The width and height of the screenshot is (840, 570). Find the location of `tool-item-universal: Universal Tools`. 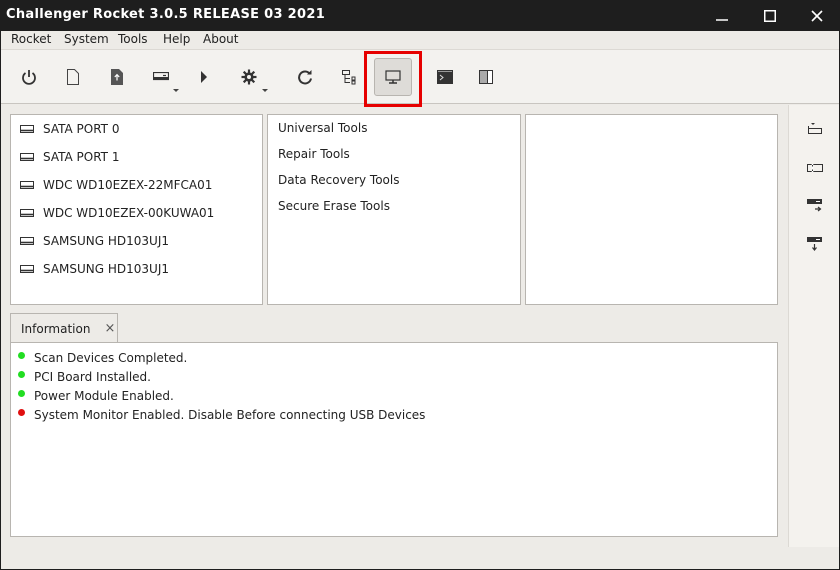

tool-item-universal: Universal Tools is located at coordinates (322, 128).